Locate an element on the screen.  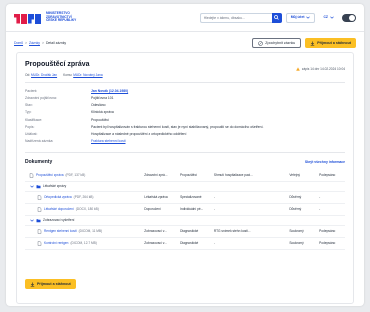
dispute-record-label: Zpochybnit záznku is located at coordinates (280, 42).